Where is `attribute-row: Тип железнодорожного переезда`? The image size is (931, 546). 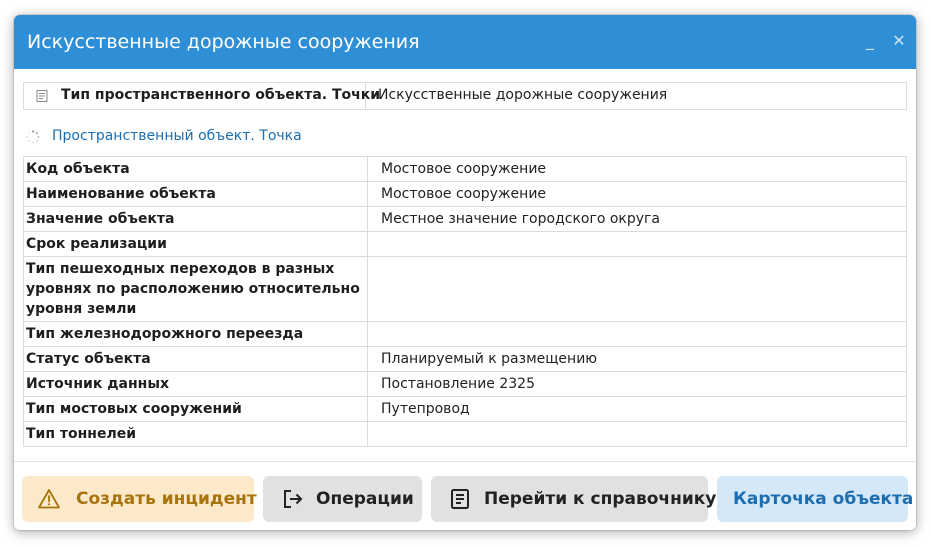
attribute-row: Тип железнодорожного переезда is located at coordinates (465, 334).